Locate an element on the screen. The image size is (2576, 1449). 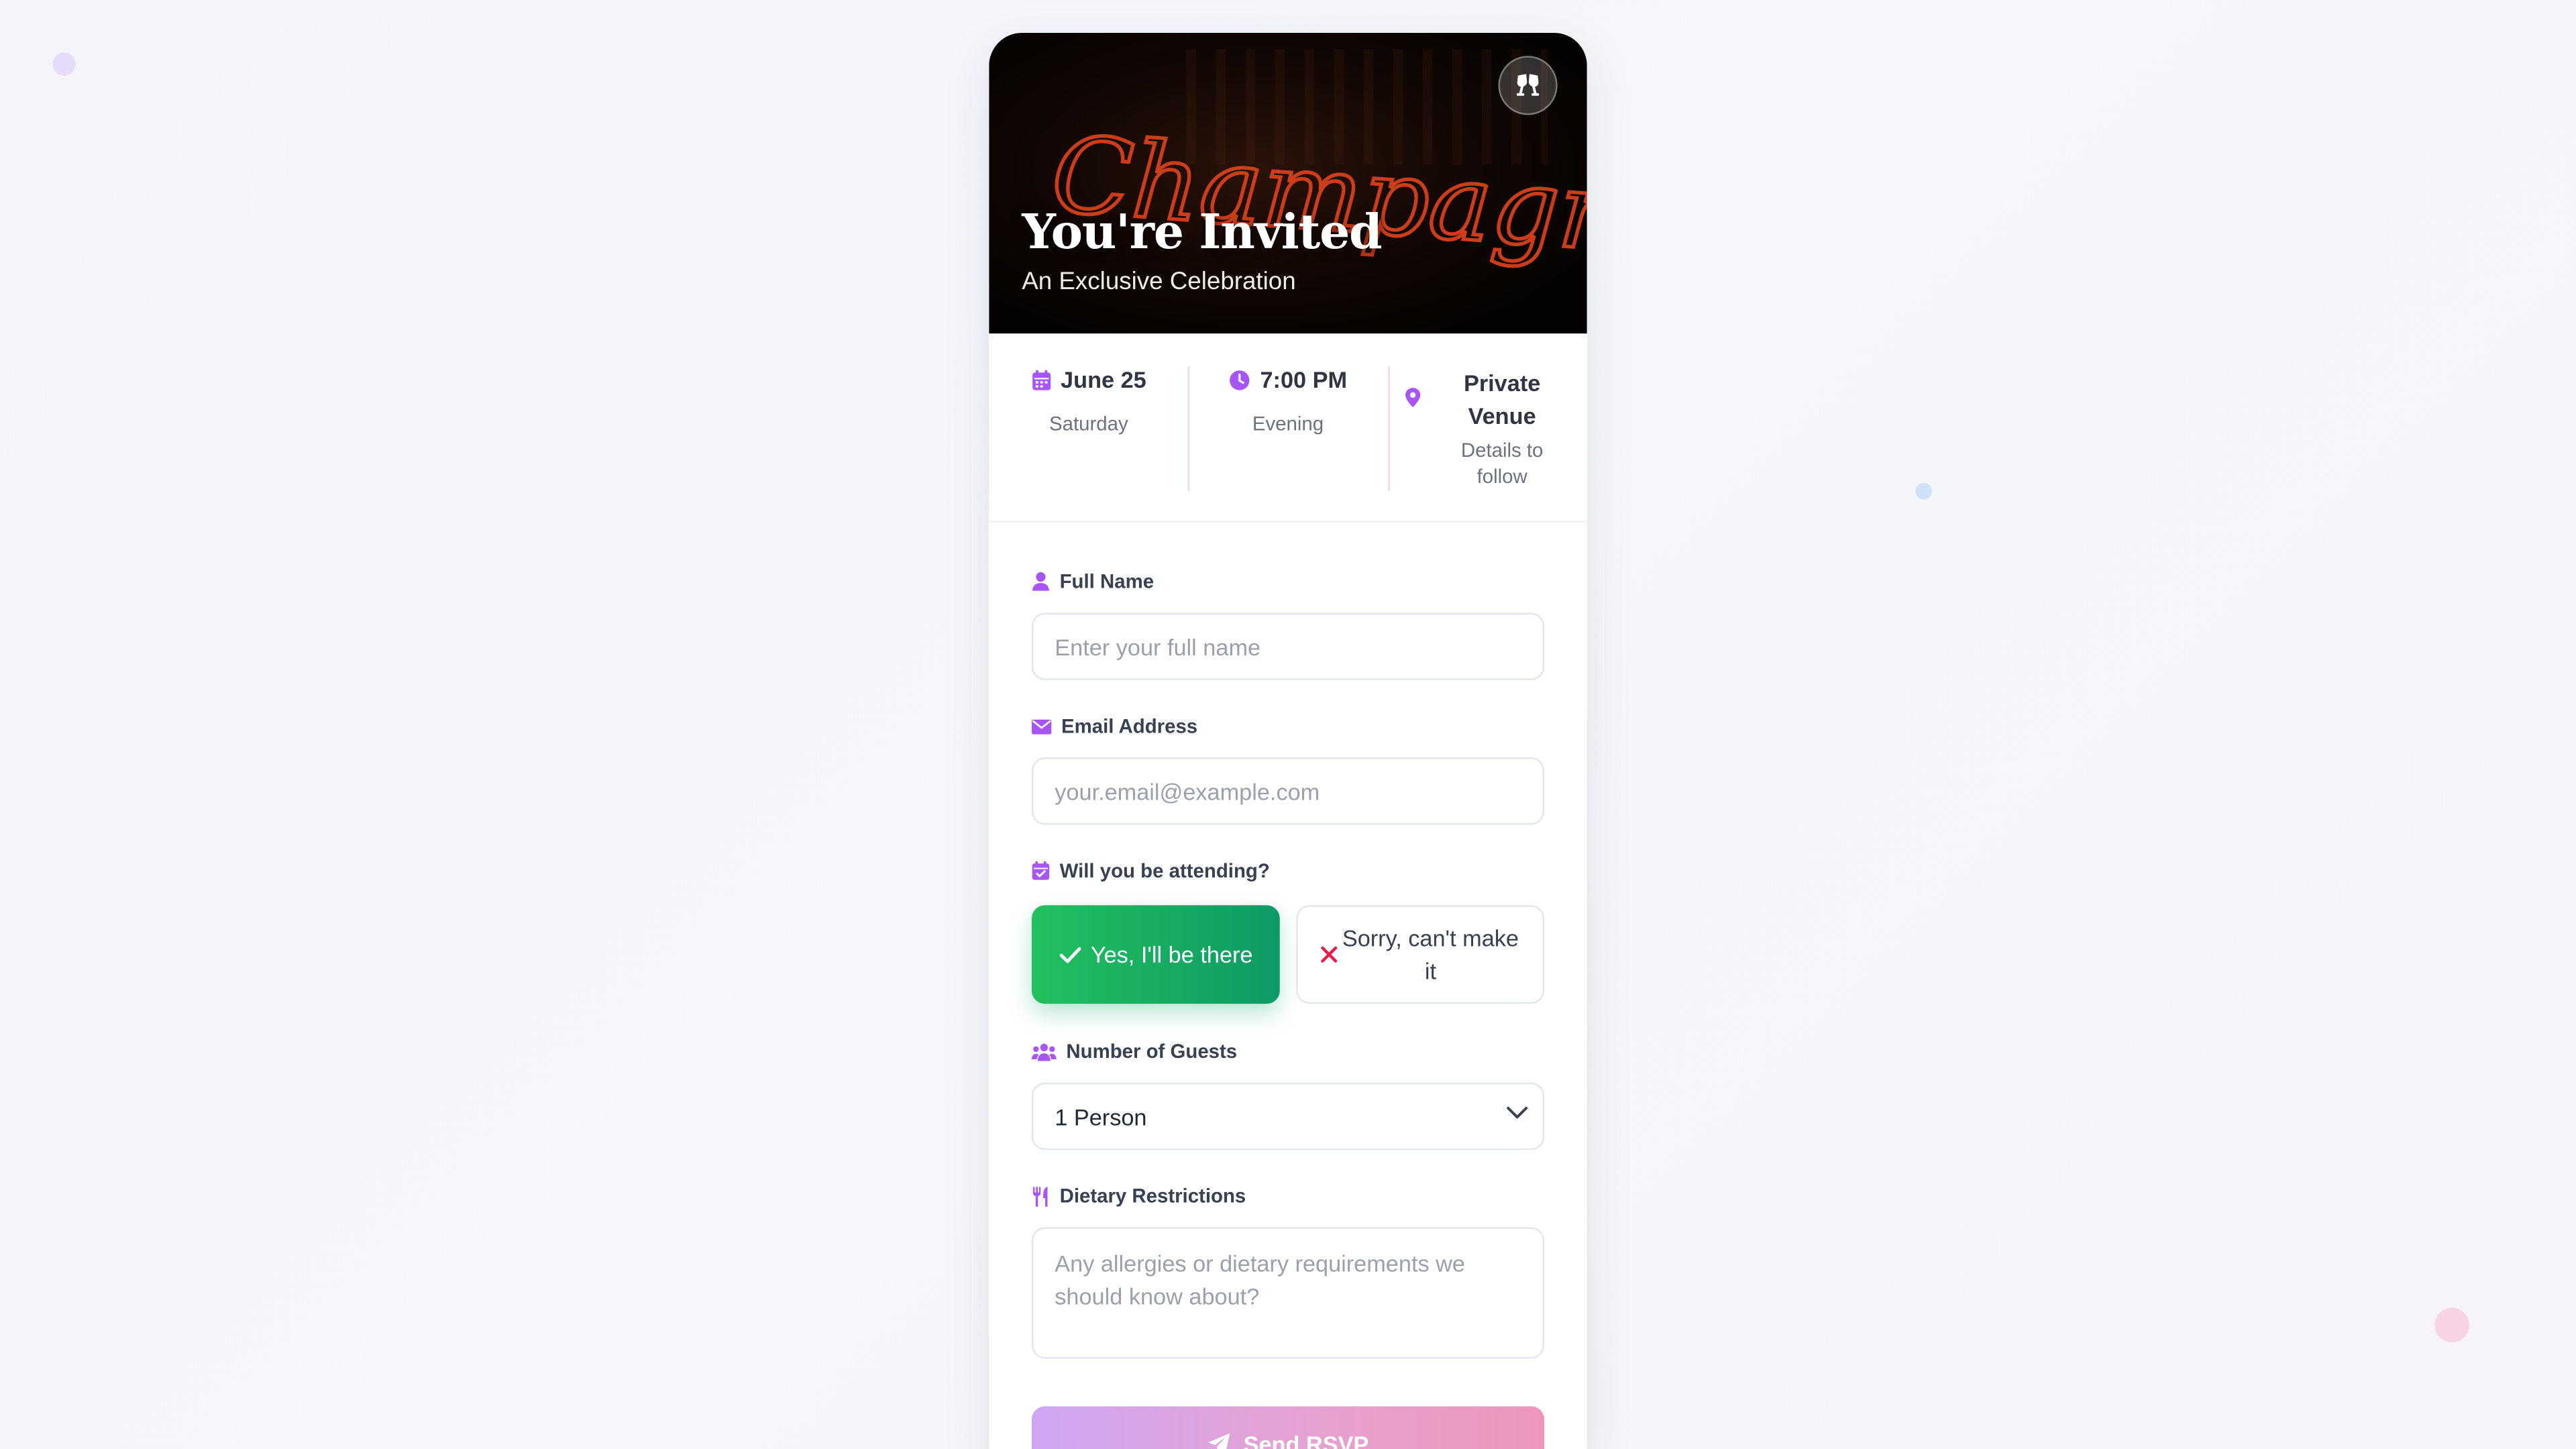
dietary-label-text: Dietary Restrictions is located at coordinates (1152, 1196).